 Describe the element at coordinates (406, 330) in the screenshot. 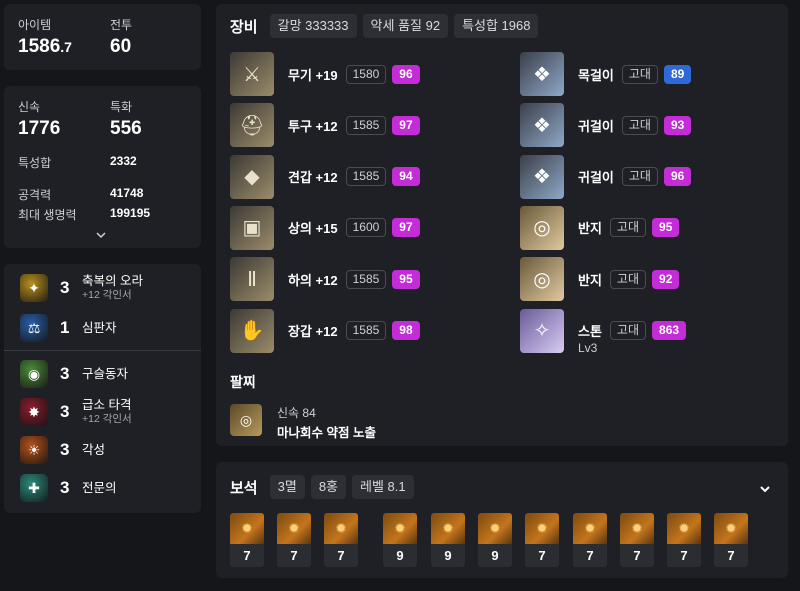

I see `quality-badge: 98` at that location.